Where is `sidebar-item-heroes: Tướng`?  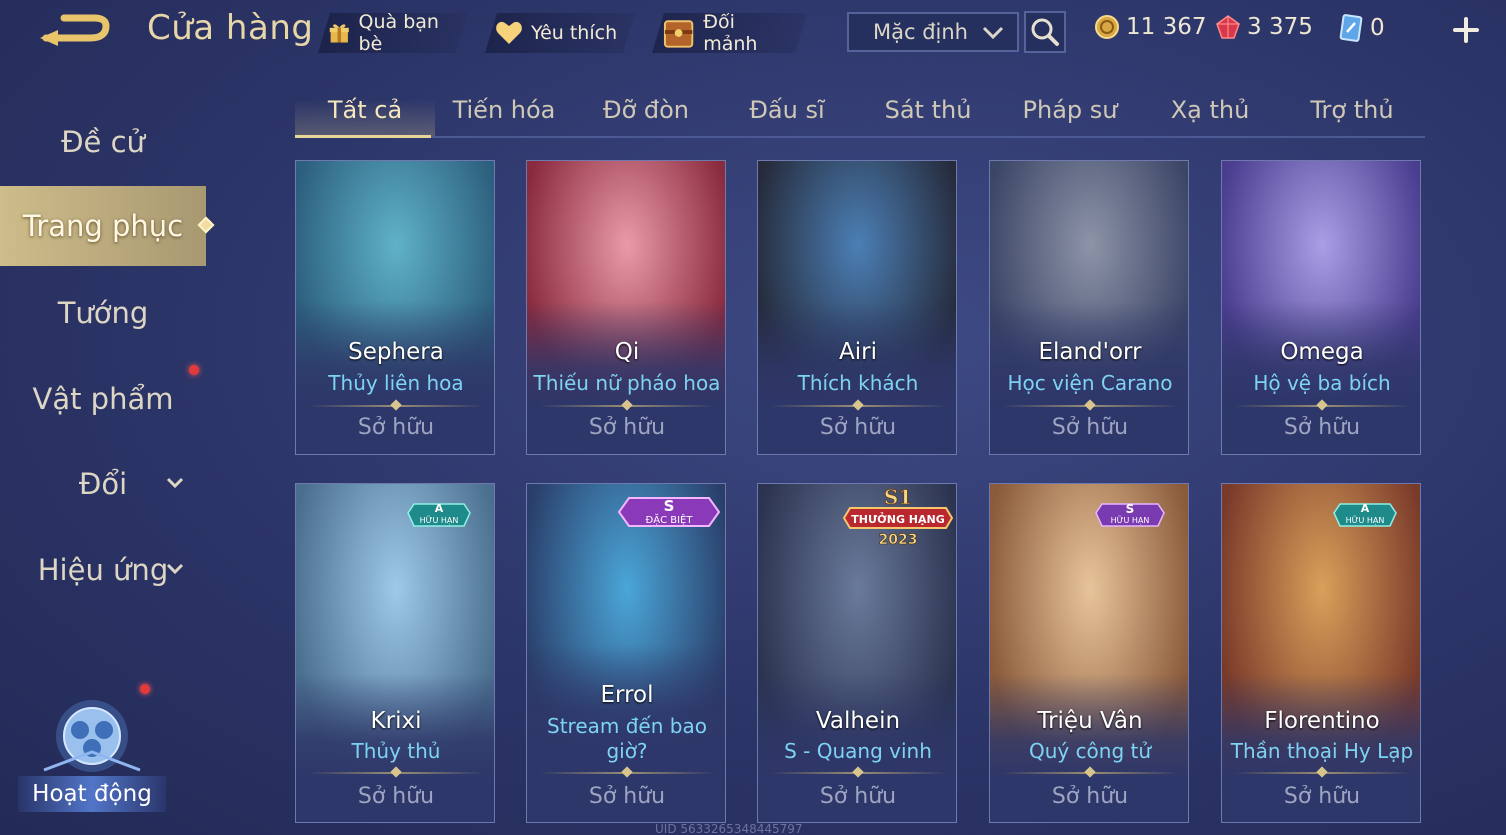 sidebar-item-heroes: Tướng is located at coordinates (103, 313).